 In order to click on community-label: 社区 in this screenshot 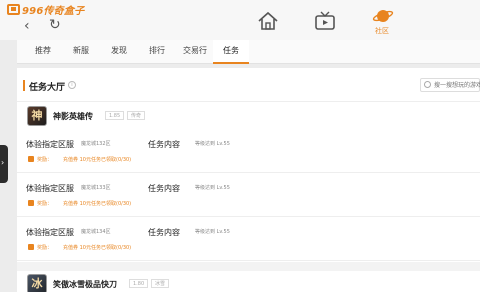, I will do `click(382, 31)`.